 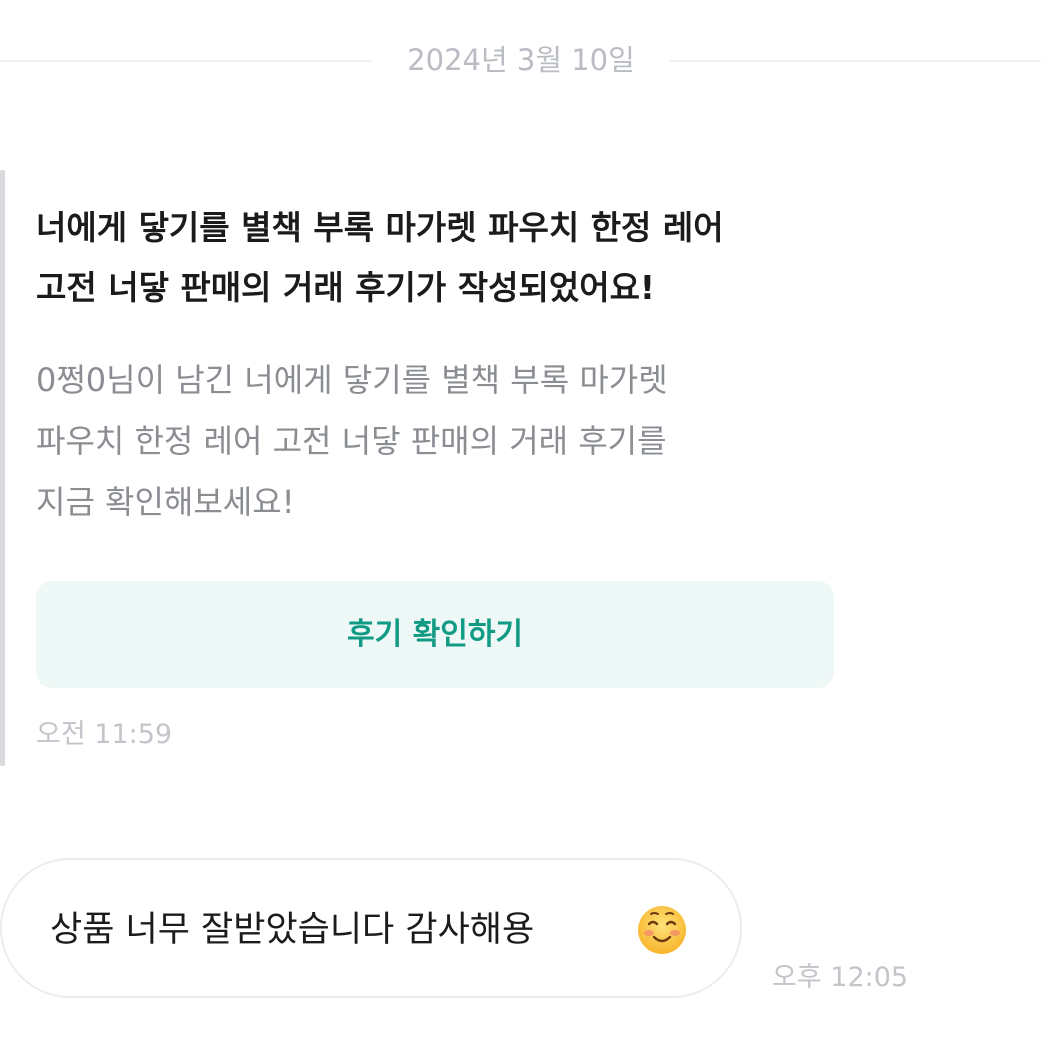 I want to click on view-review-button: 후기 확인하기, so click(x=435, y=634).